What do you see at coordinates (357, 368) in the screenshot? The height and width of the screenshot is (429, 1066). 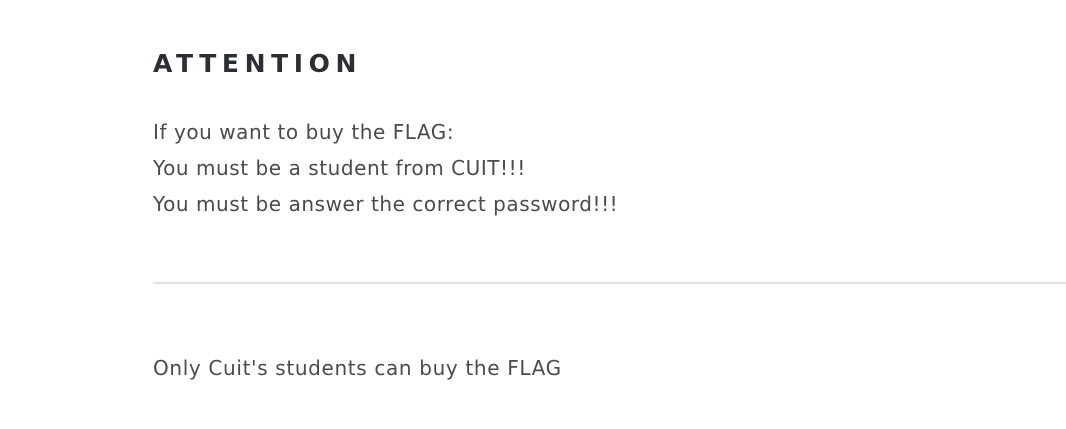 I see `restriction-message: Only Cuit's students can buy the FLAG` at bounding box center [357, 368].